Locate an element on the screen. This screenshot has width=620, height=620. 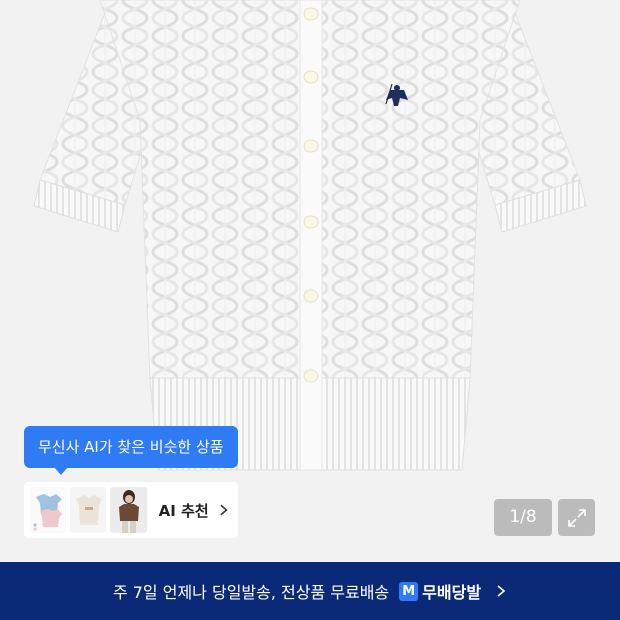
promo-text: 주 7일 언제나 당일발송, 전상품 무료배송 is located at coordinates (251, 592).